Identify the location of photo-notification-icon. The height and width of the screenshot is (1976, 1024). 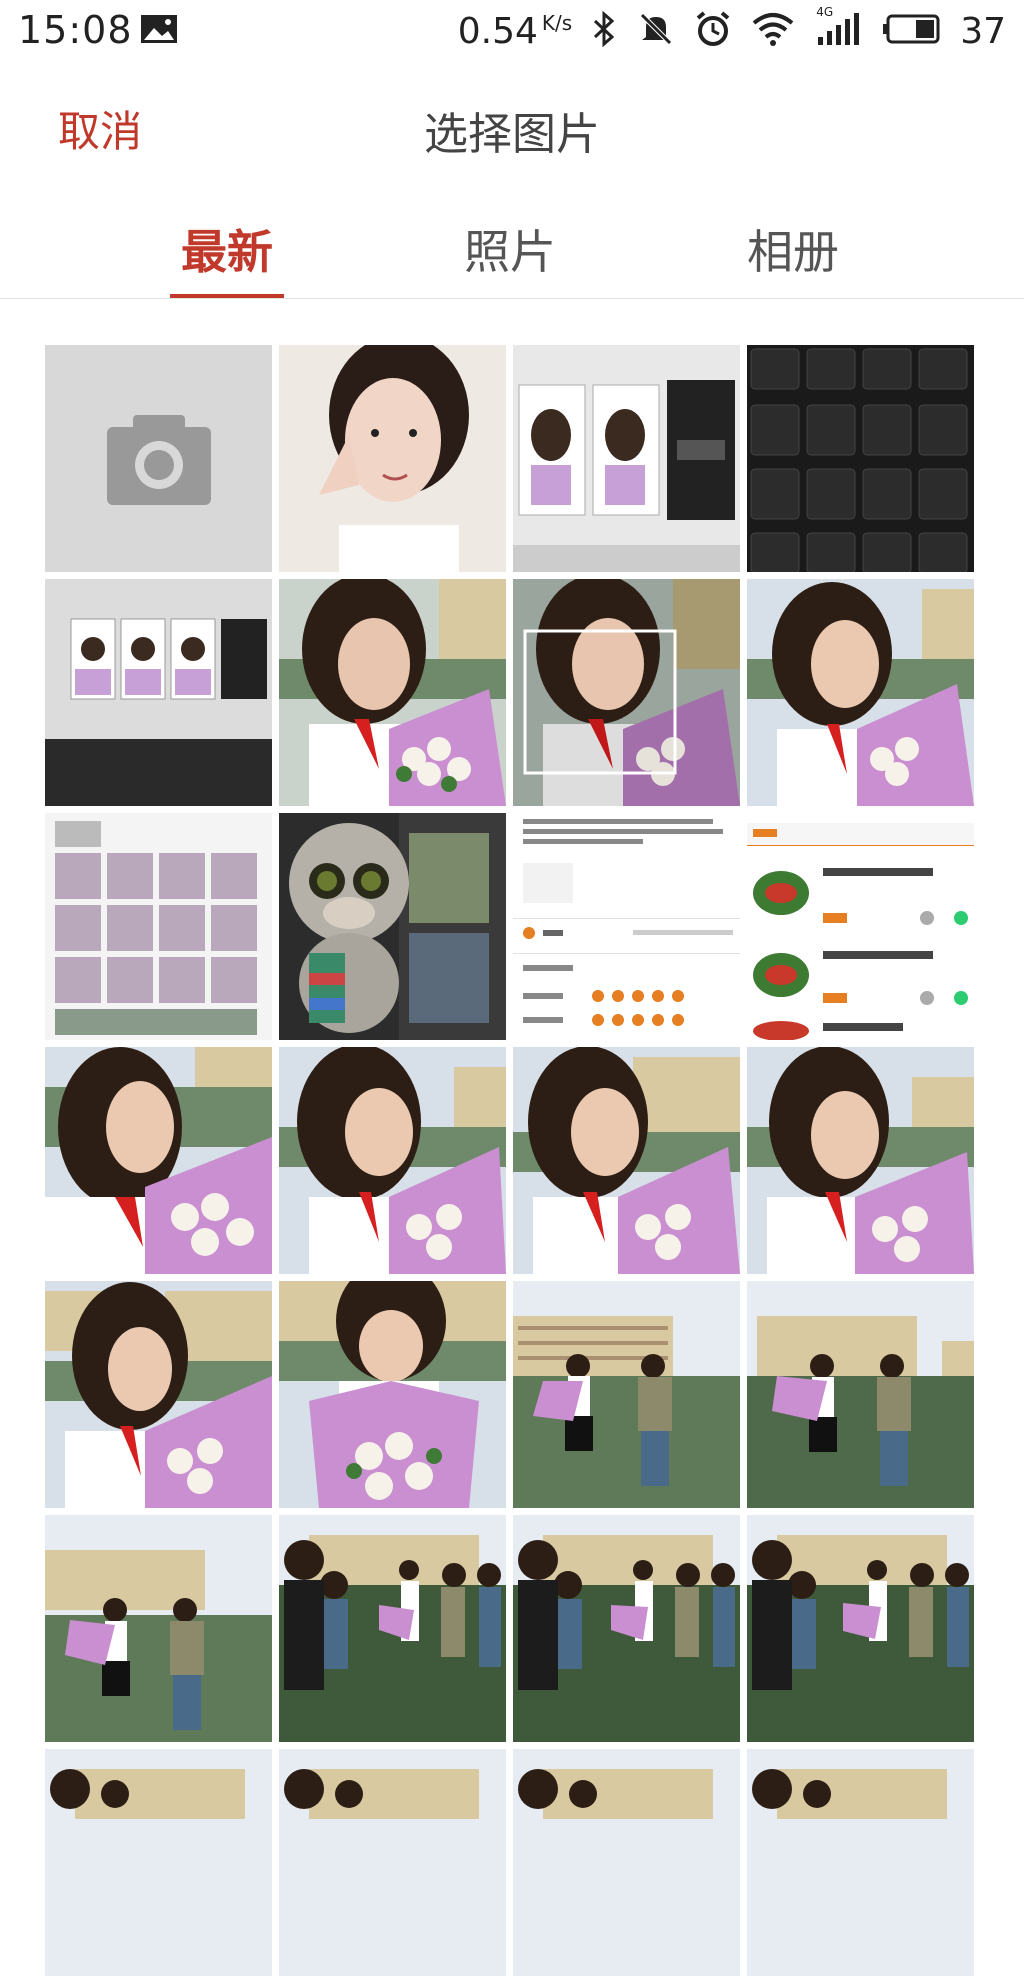
(159, 29).